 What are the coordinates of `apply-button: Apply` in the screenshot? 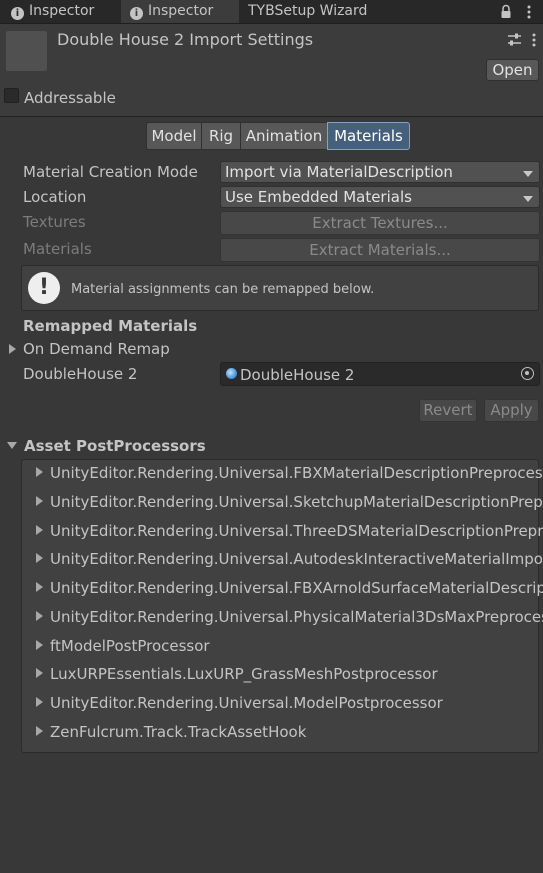 It's located at (511, 410).